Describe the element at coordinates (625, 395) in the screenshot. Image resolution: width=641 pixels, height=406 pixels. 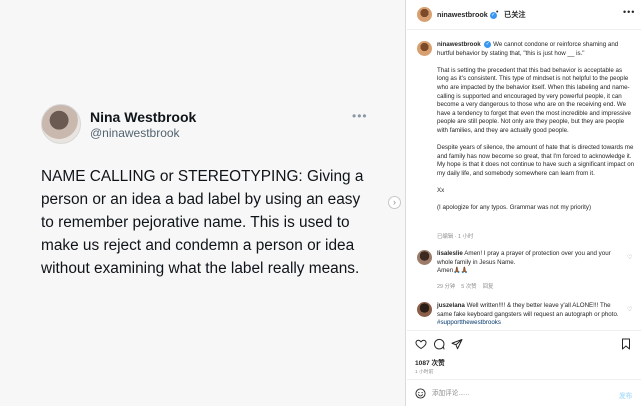
I see `post-comment-button: 发布` at that location.